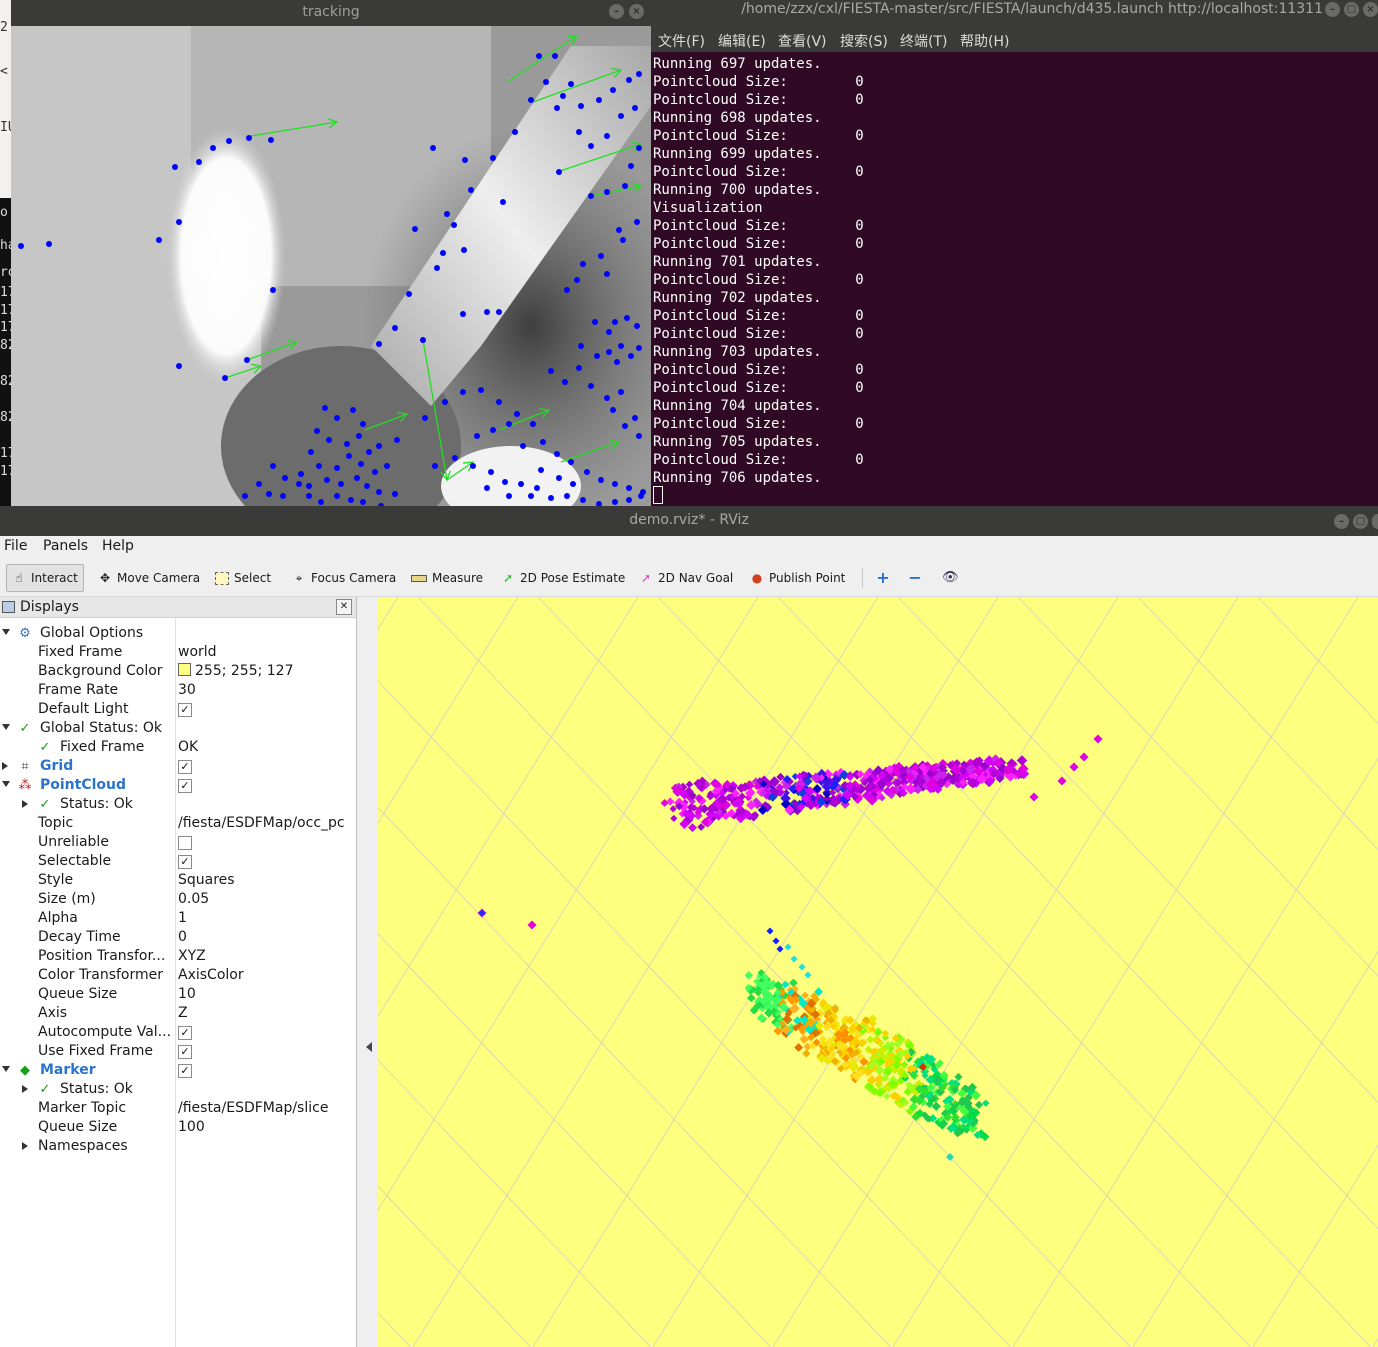 The width and height of the screenshot is (1378, 1347). I want to click on property-row: Selectable ✓, so click(178, 862).